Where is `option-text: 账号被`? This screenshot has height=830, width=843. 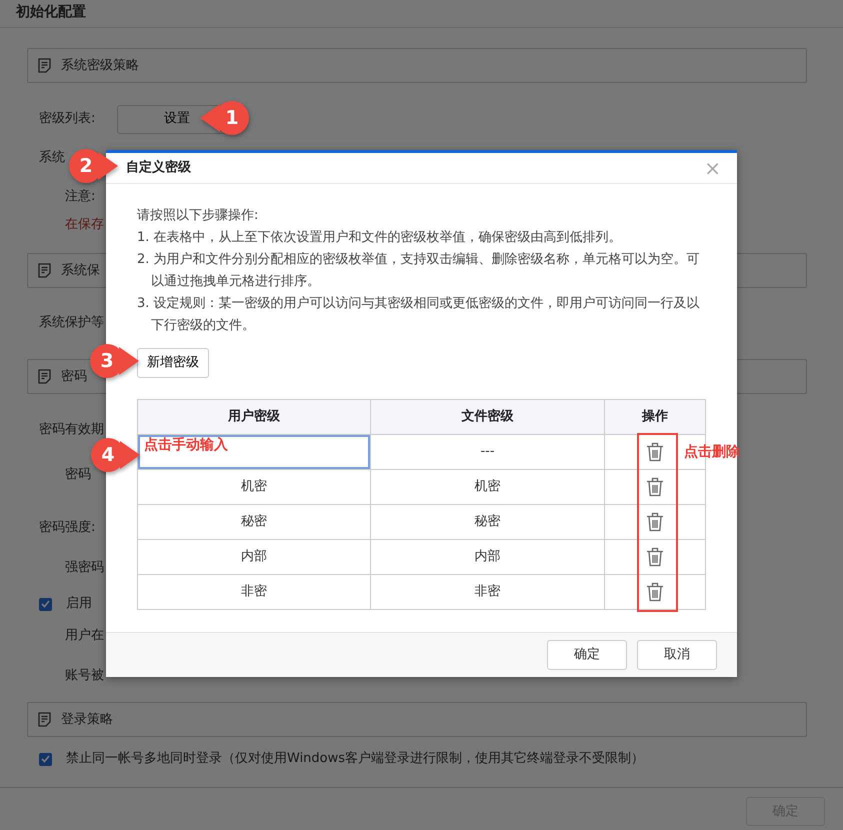 option-text: 账号被 is located at coordinates (84, 676).